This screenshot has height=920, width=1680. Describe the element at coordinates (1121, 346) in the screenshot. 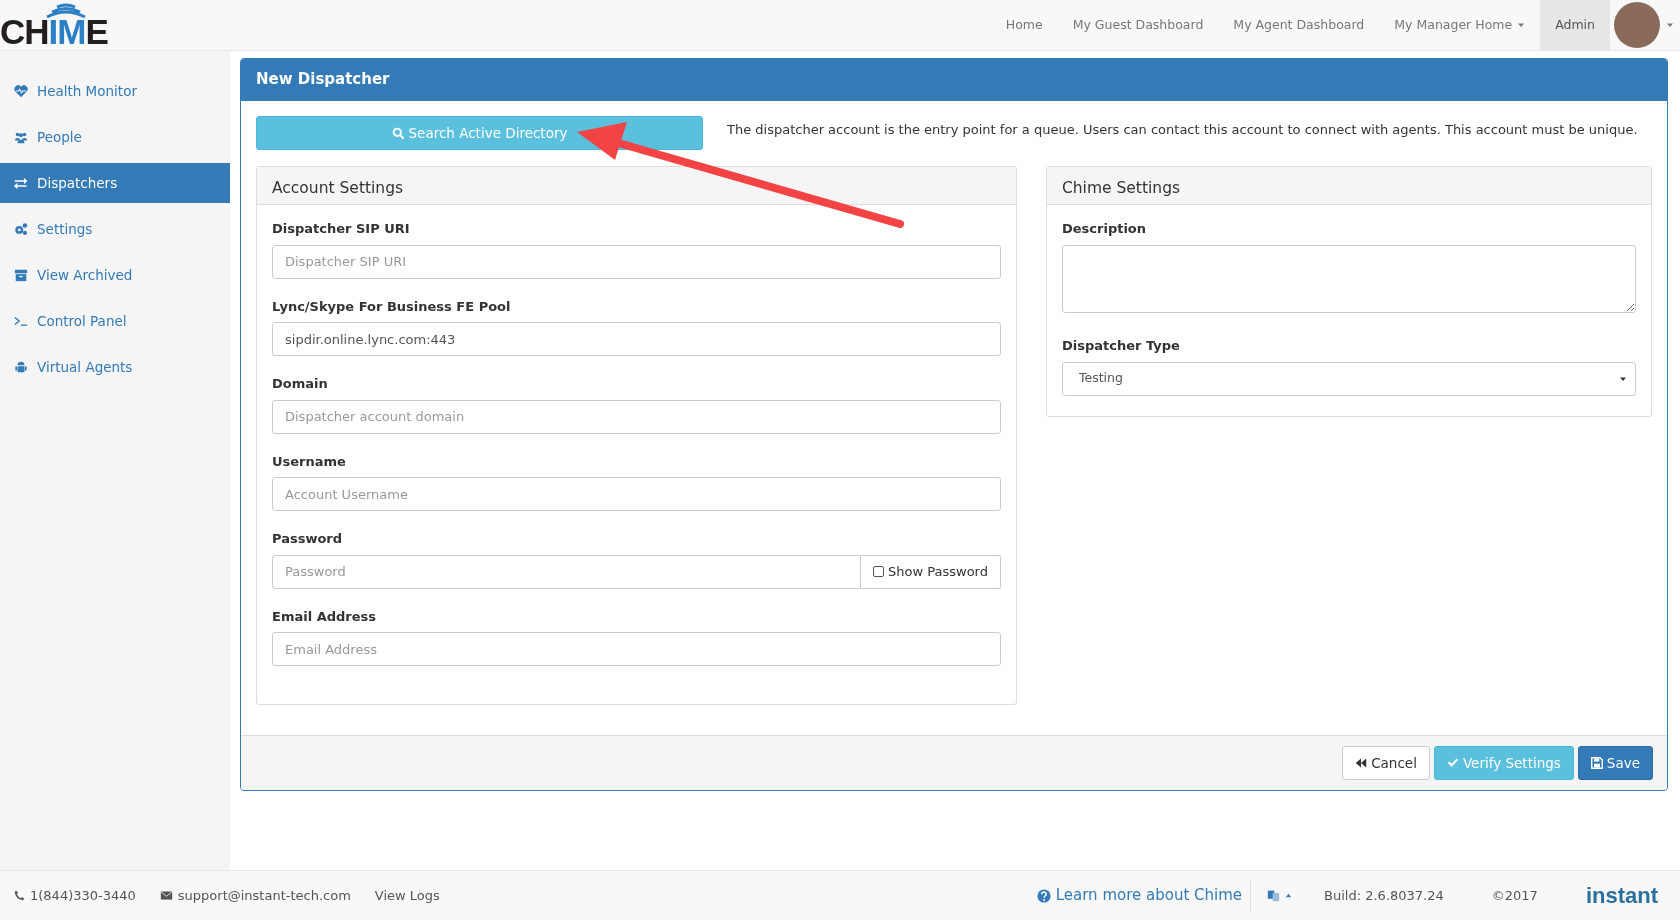

I see `field-label: Dispatcher Type` at that location.